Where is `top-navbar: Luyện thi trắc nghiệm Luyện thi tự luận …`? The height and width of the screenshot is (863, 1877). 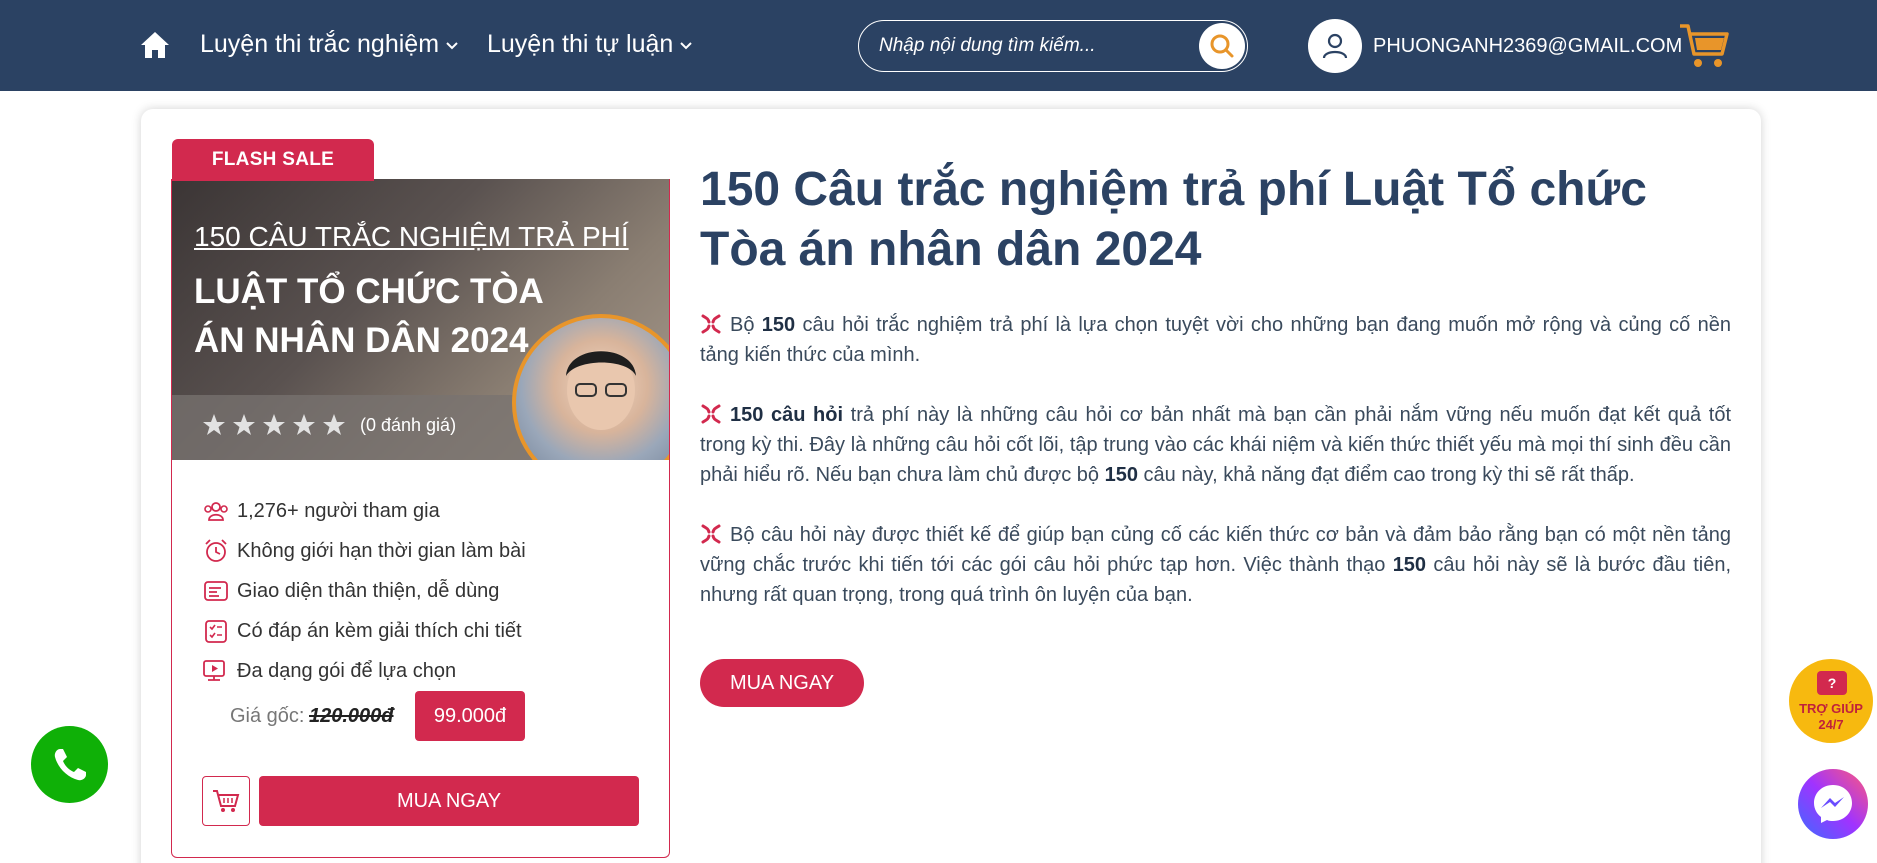 top-navbar: Luyện thi trắc nghiệm Luyện thi tự luận … is located at coordinates (938, 45).